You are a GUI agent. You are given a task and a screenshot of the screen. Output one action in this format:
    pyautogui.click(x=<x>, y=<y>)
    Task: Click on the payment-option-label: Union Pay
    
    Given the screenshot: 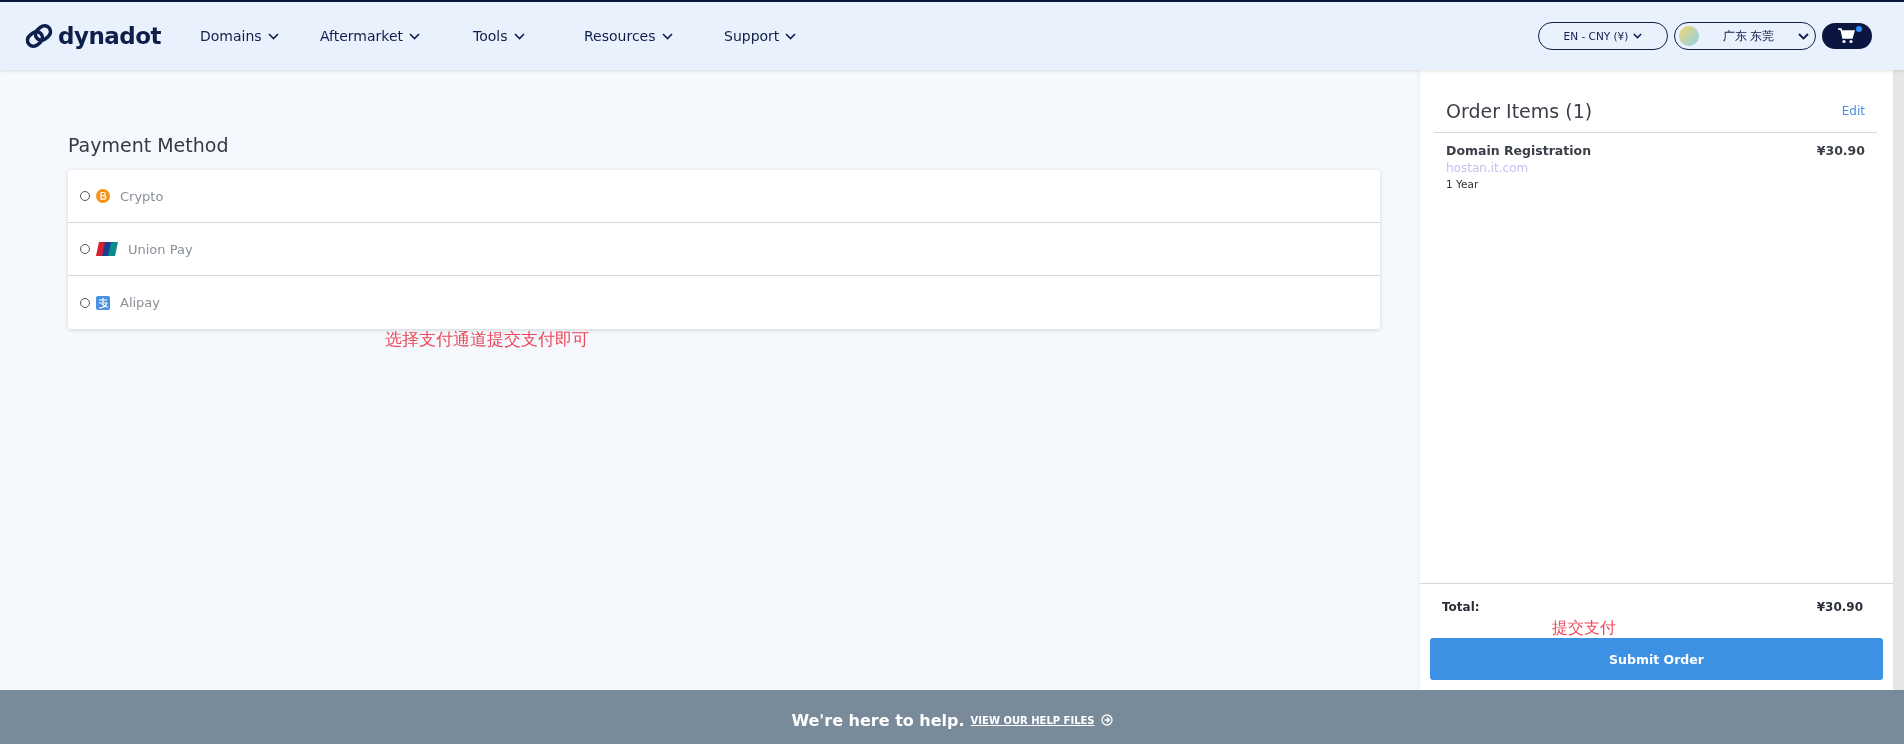 What is the action you would take?
    pyautogui.click(x=160, y=249)
    